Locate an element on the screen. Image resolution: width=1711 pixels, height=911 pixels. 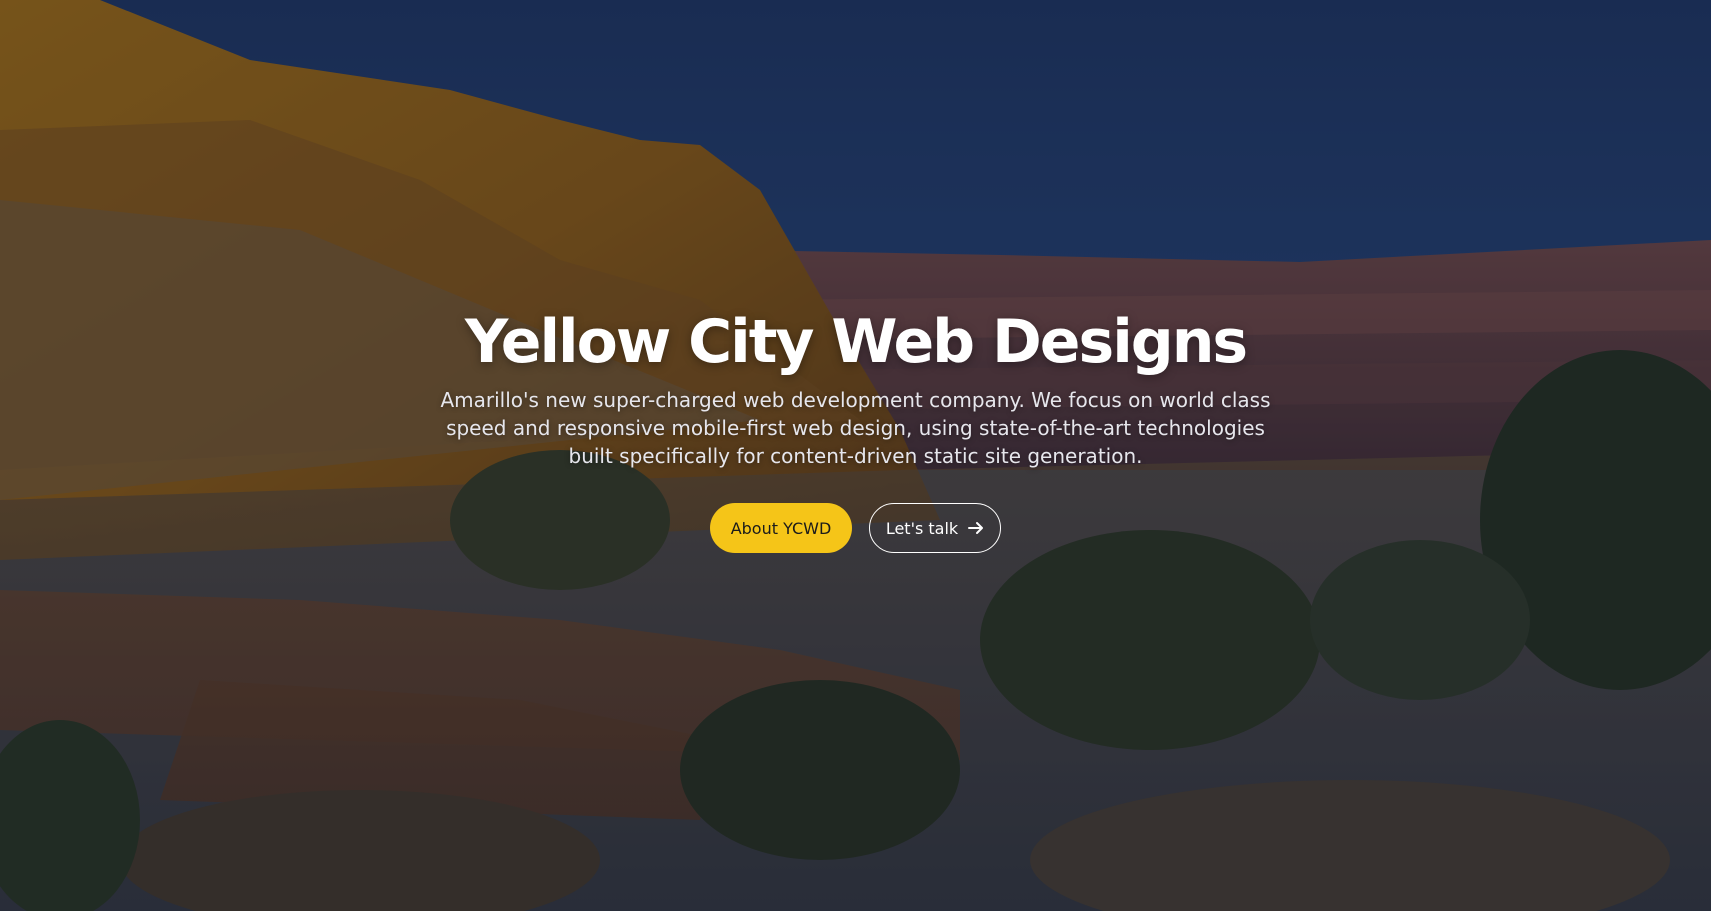
lets-talk-button-label: Let's talk is located at coordinates (922, 528).